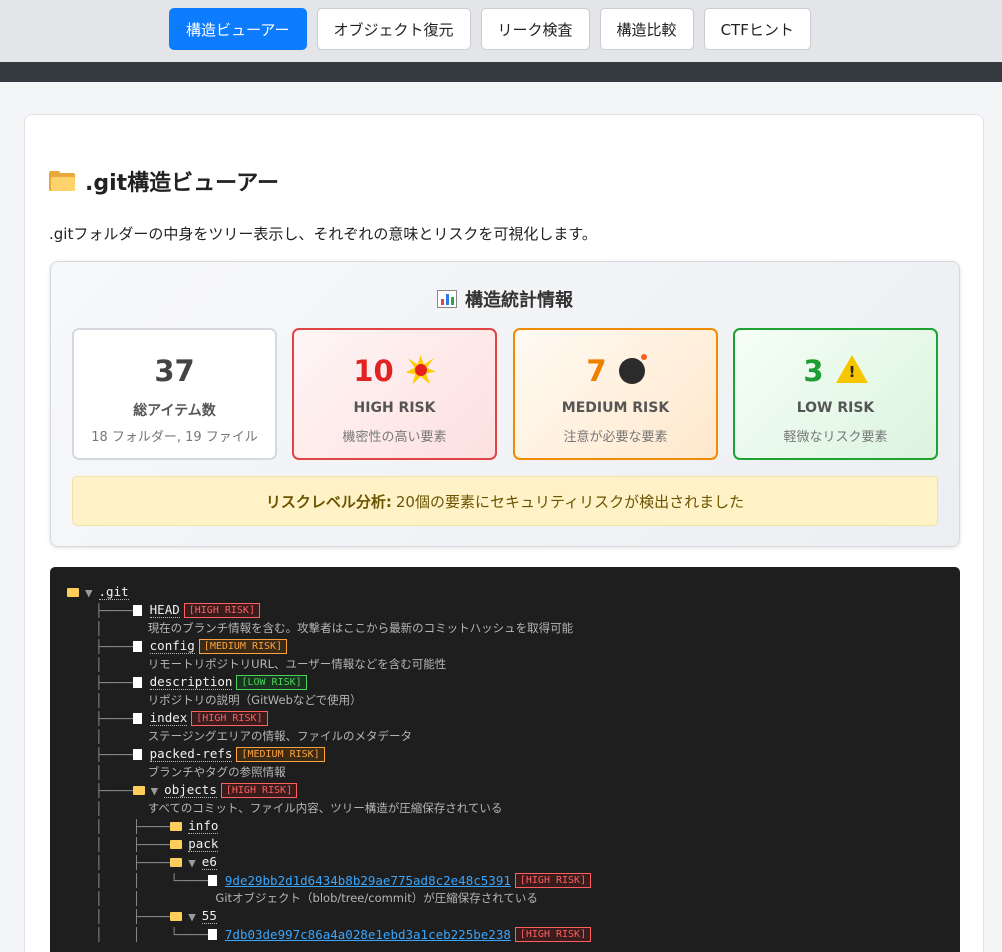 This screenshot has height=952, width=1002. I want to click on risk-analysis-banner: リスクレベル分析: 20個の要素にセキュリティリスクが検出されました, so click(505, 501).